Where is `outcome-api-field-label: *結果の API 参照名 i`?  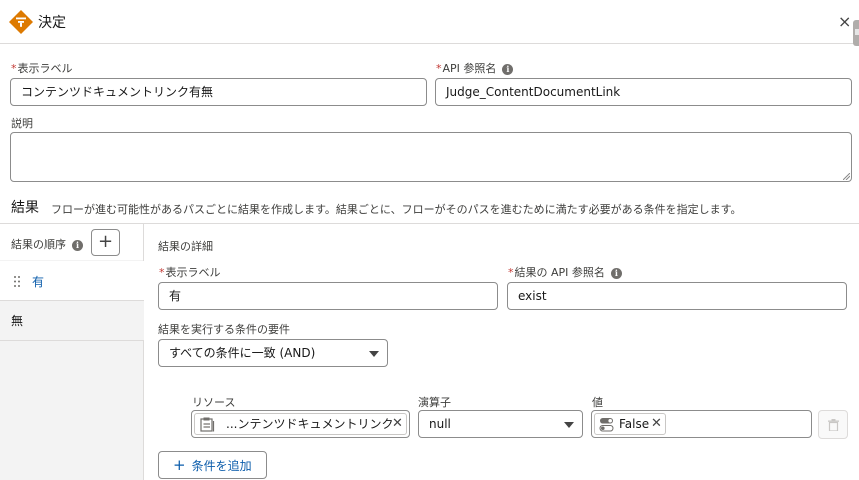 outcome-api-field-label: *結果の API 参照名 i is located at coordinates (565, 272).